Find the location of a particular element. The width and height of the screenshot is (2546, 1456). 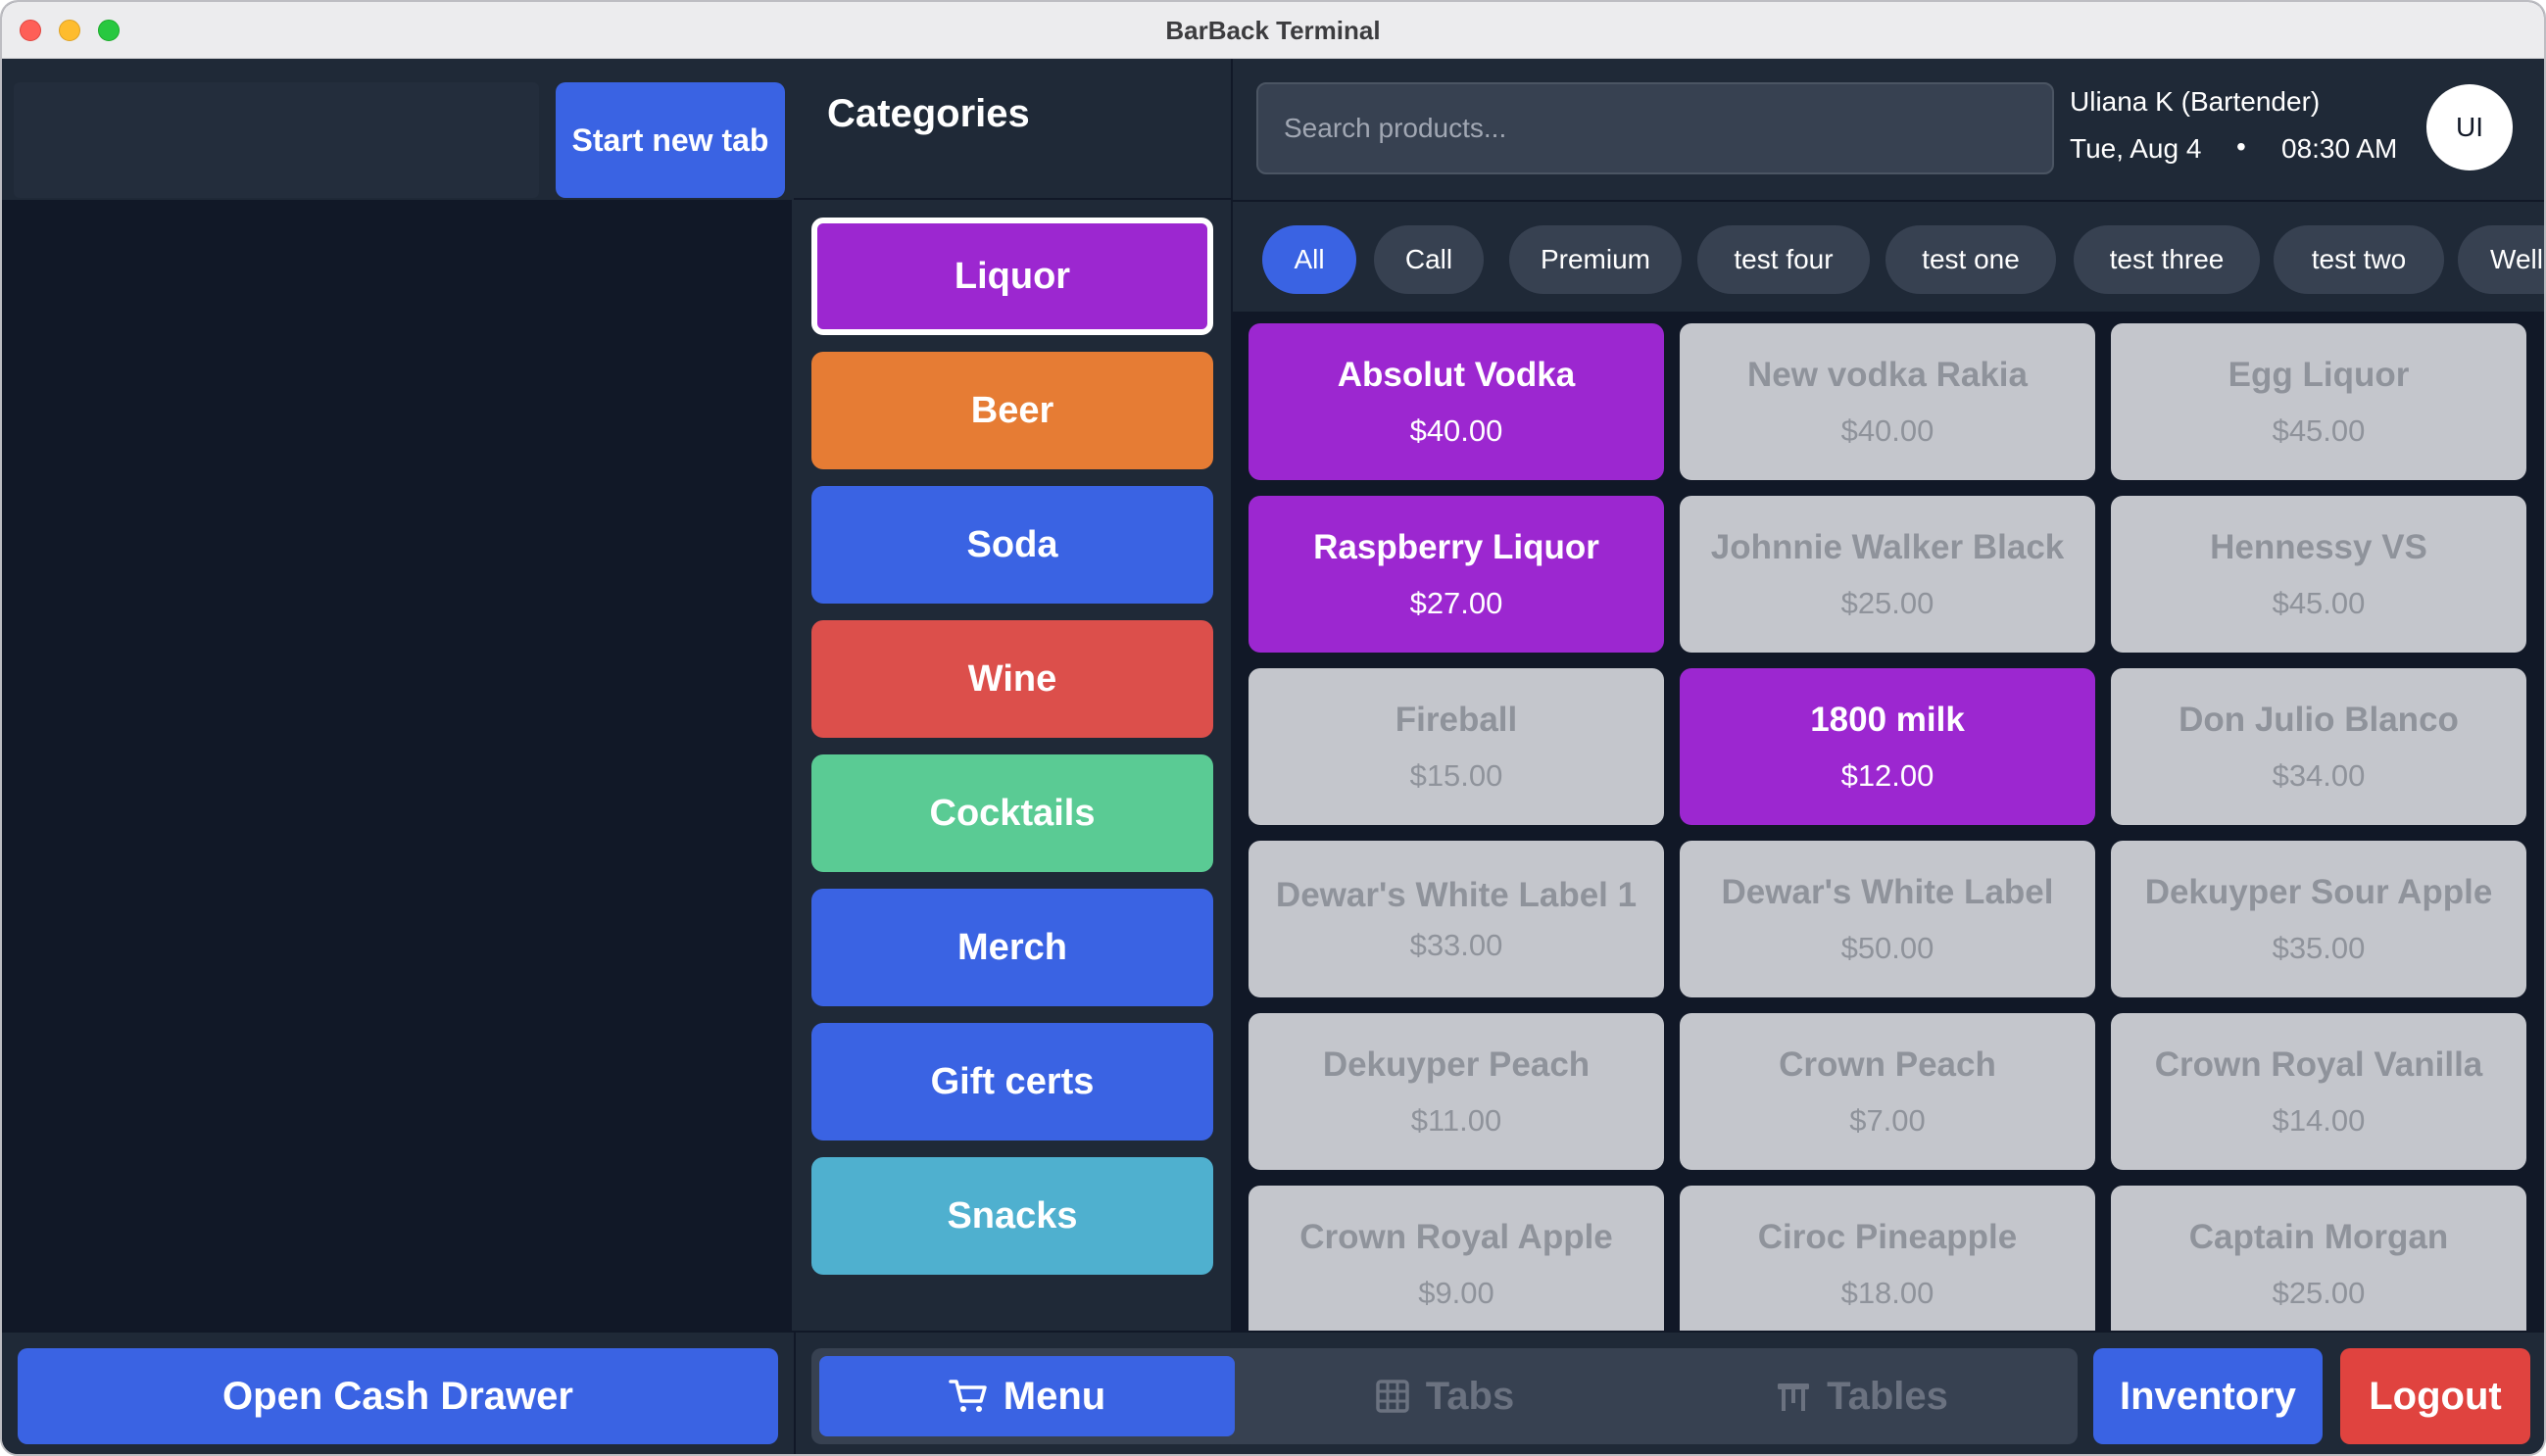

product-name: Don Julio Blanco is located at coordinates (2319, 720).